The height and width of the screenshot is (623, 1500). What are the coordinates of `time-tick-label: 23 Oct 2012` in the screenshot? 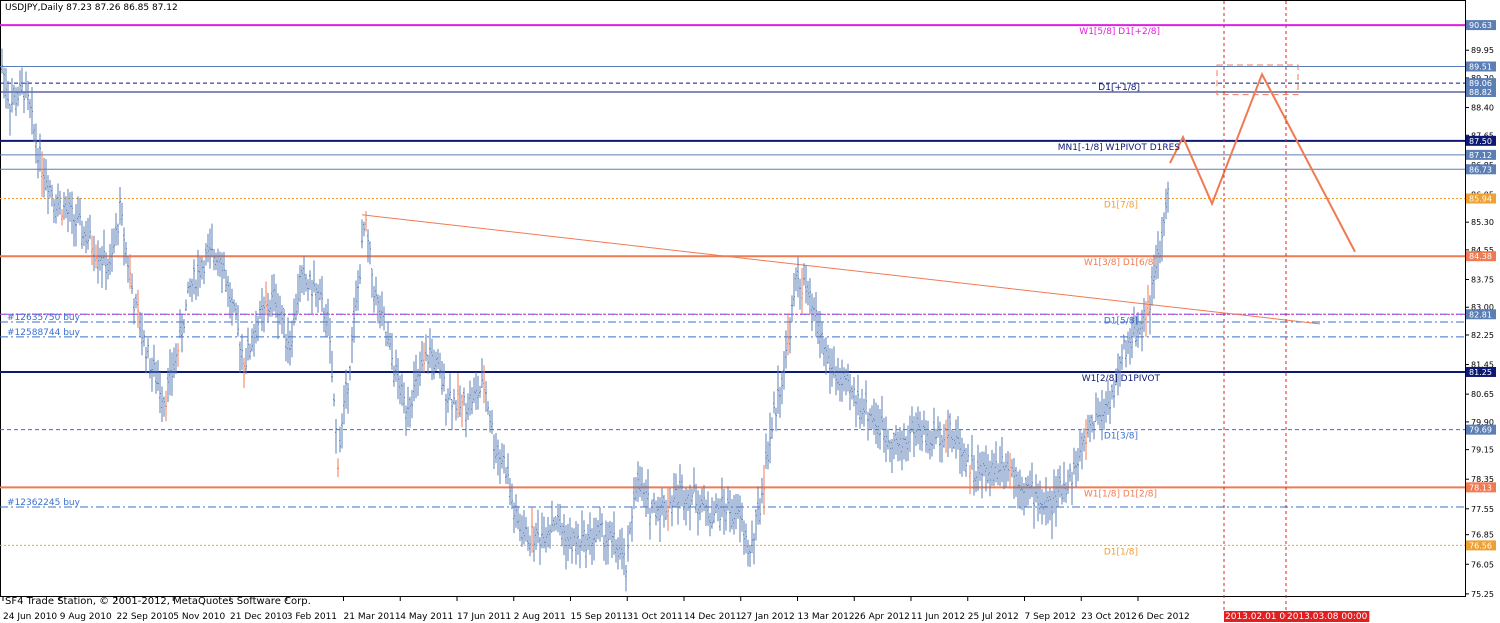 It's located at (1109, 617).